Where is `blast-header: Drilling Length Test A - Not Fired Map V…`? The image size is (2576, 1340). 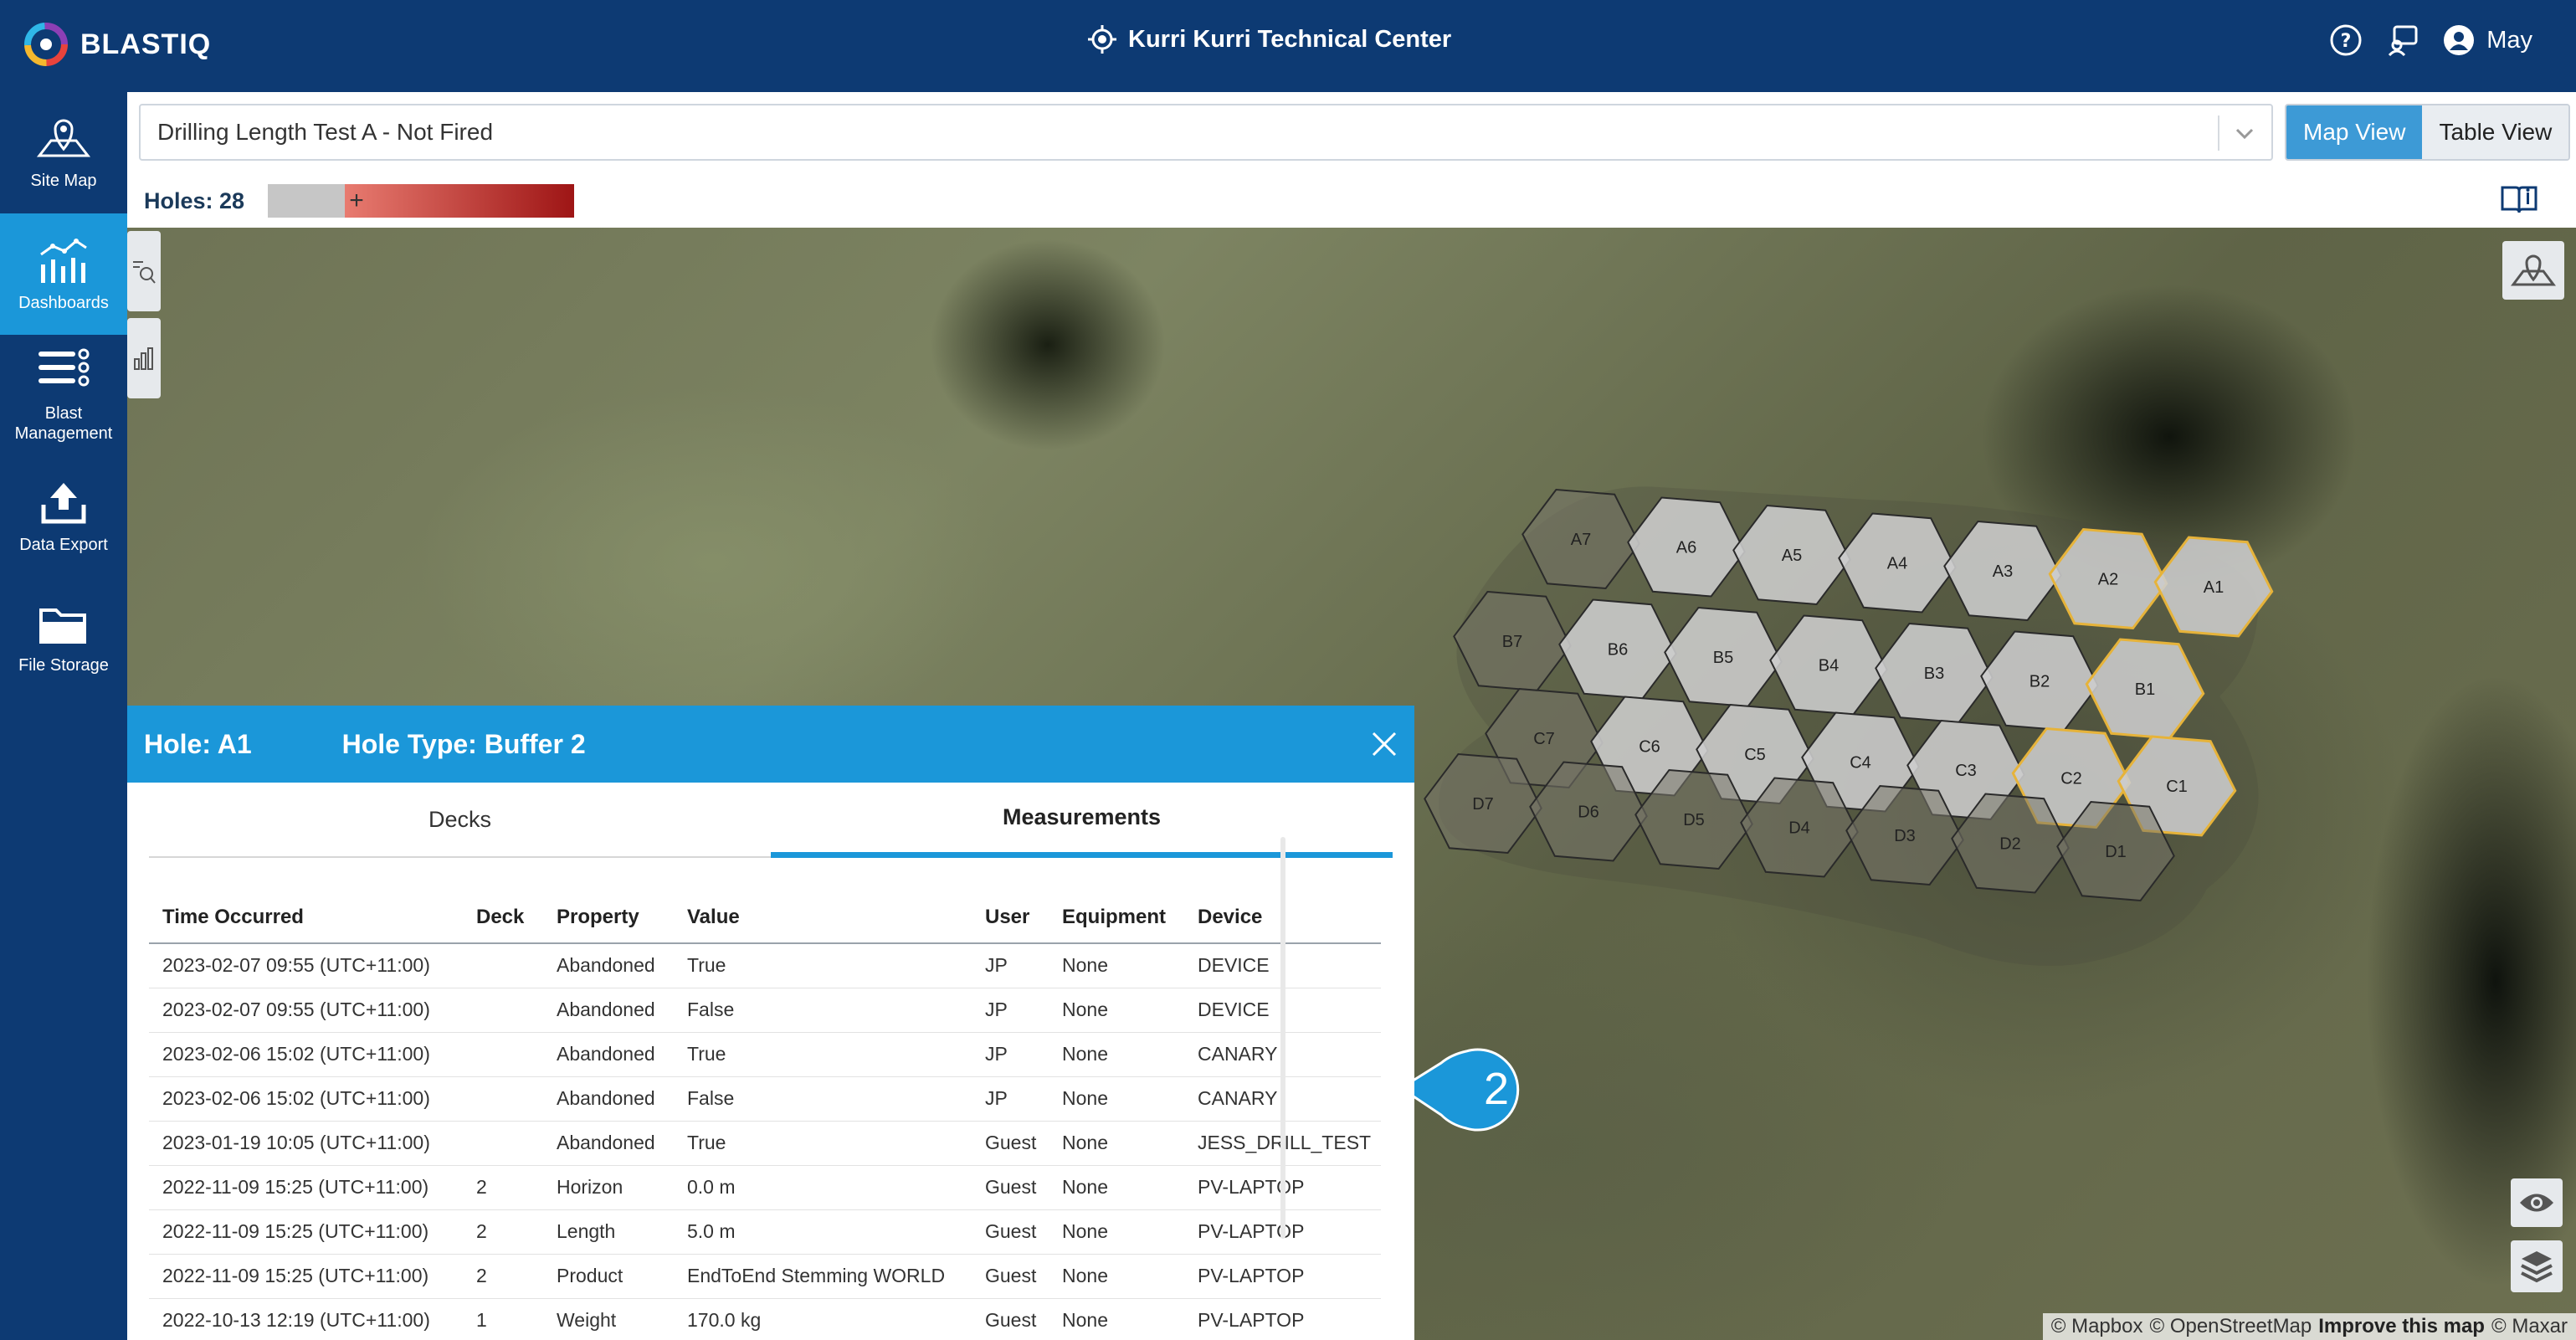
blast-header: Drilling Length Test A - Not Fired Map V… is located at coordinates (1351, 160).